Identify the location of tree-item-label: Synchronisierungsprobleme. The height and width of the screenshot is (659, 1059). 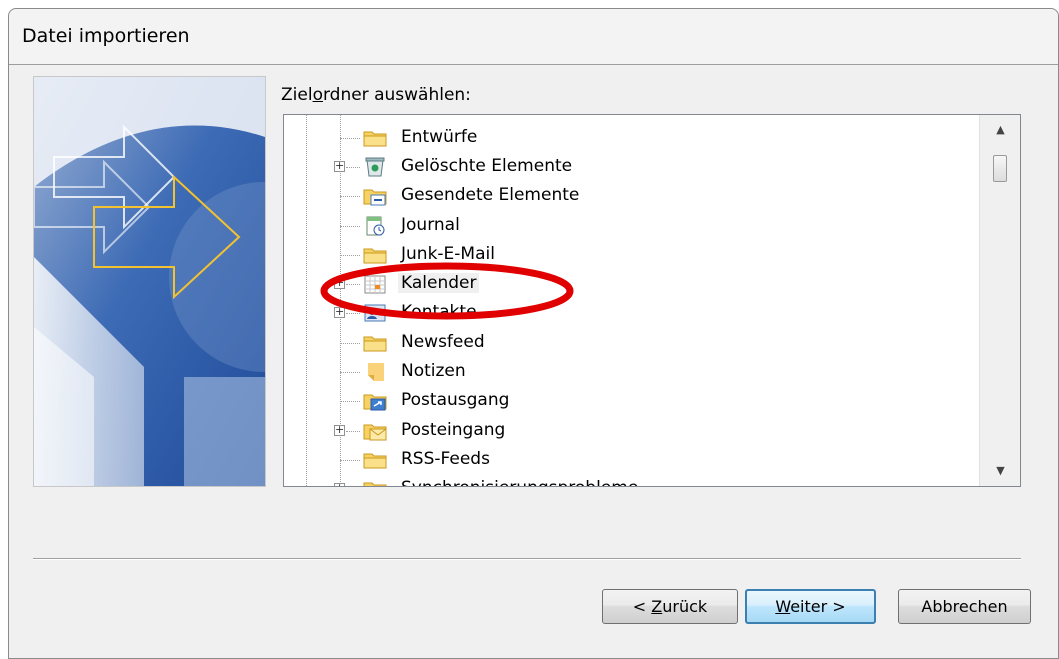
(519, 482).